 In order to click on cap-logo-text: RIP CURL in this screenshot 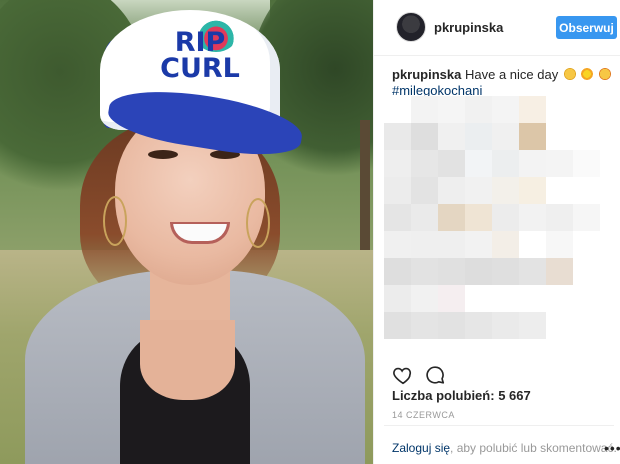, I will do `click(200, 56)`.